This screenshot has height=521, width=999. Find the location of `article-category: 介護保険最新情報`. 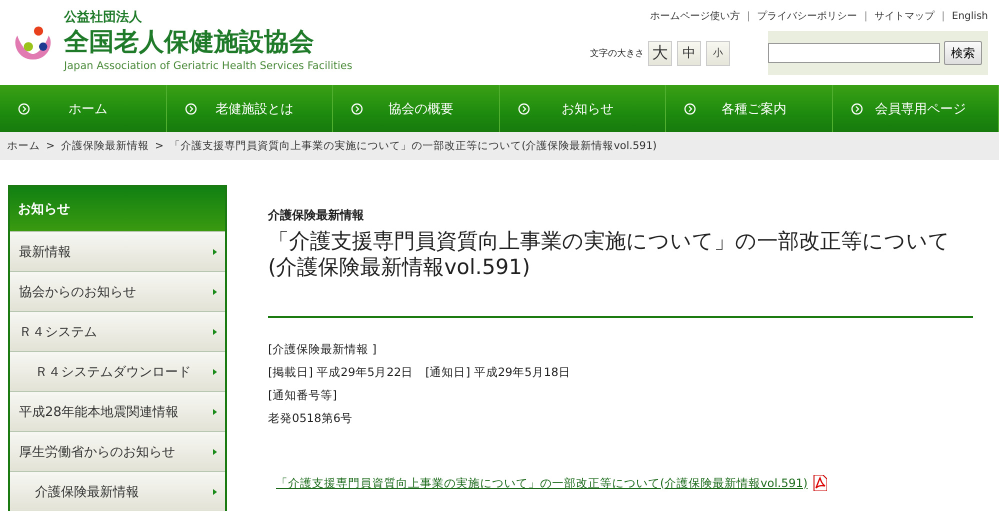

article-category: 介護保険最新情報 is located at coordinates (316, 215).